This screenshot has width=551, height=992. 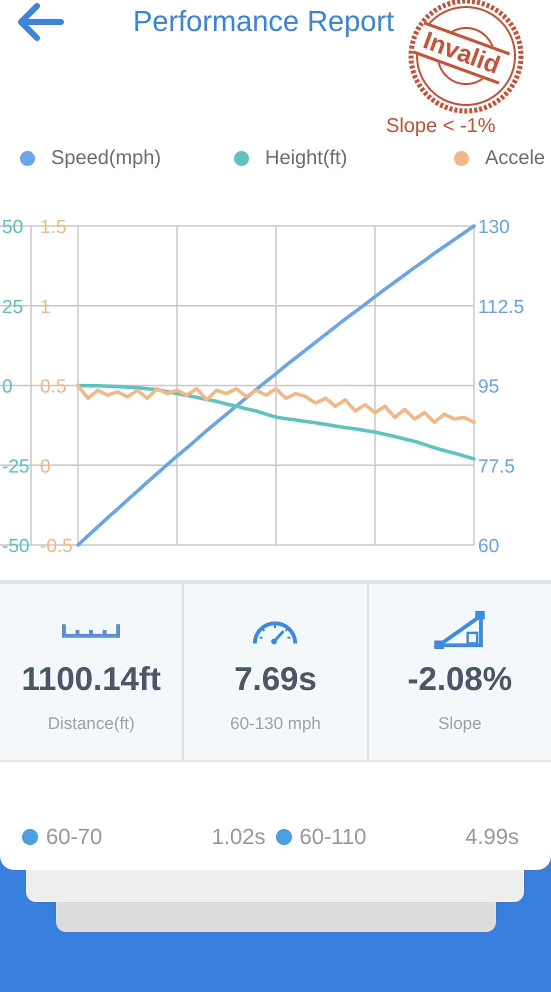 I want to click on split-time: 1.02s, so click(x=239, y=837).